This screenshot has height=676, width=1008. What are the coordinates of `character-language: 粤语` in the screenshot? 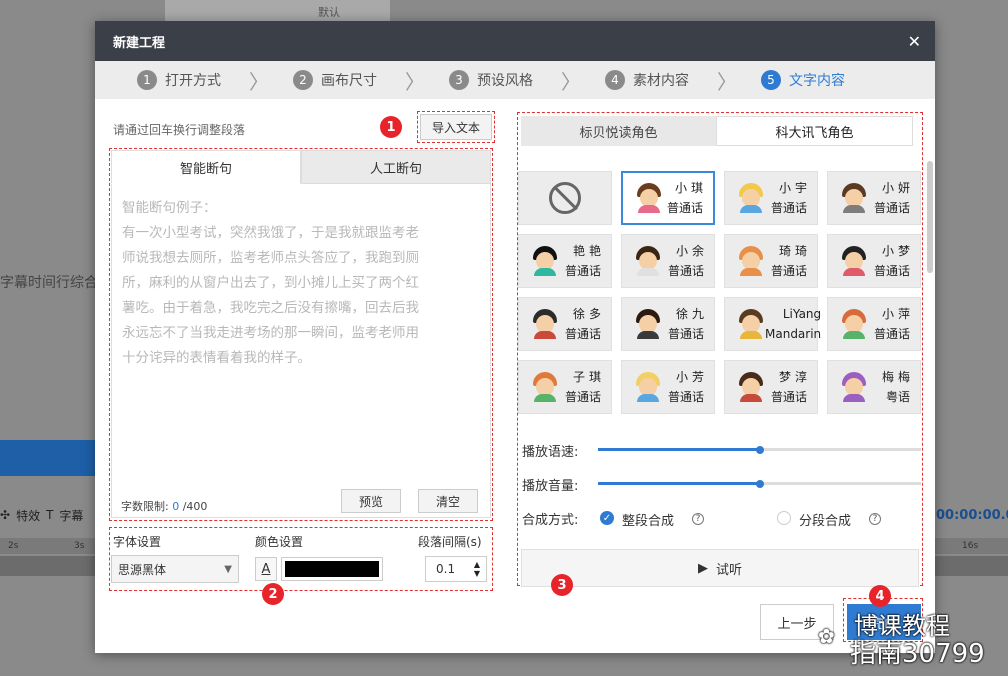 It's located at (897, 397).